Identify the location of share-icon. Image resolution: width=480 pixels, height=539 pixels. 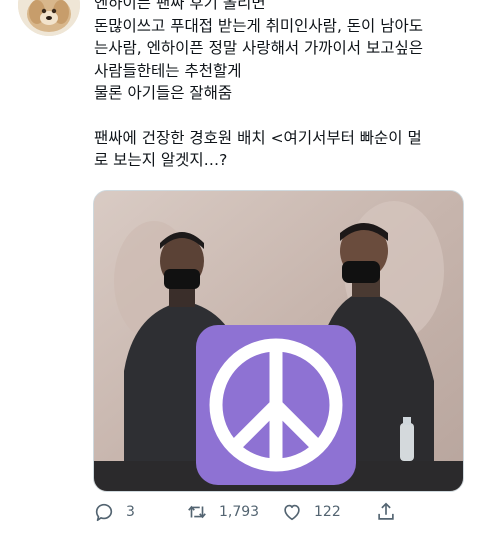
(386, 511).